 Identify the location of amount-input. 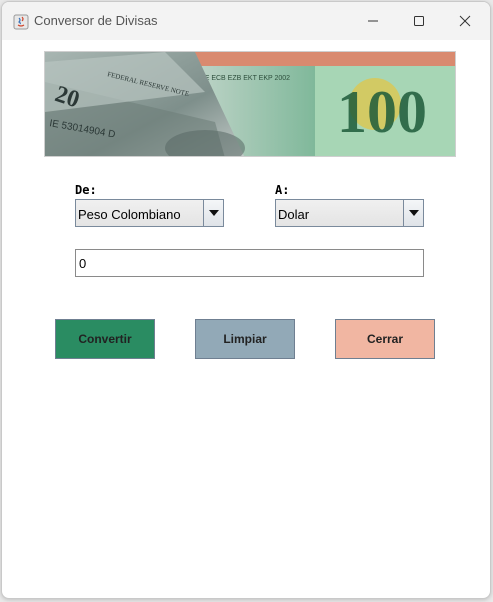
(249, 263).